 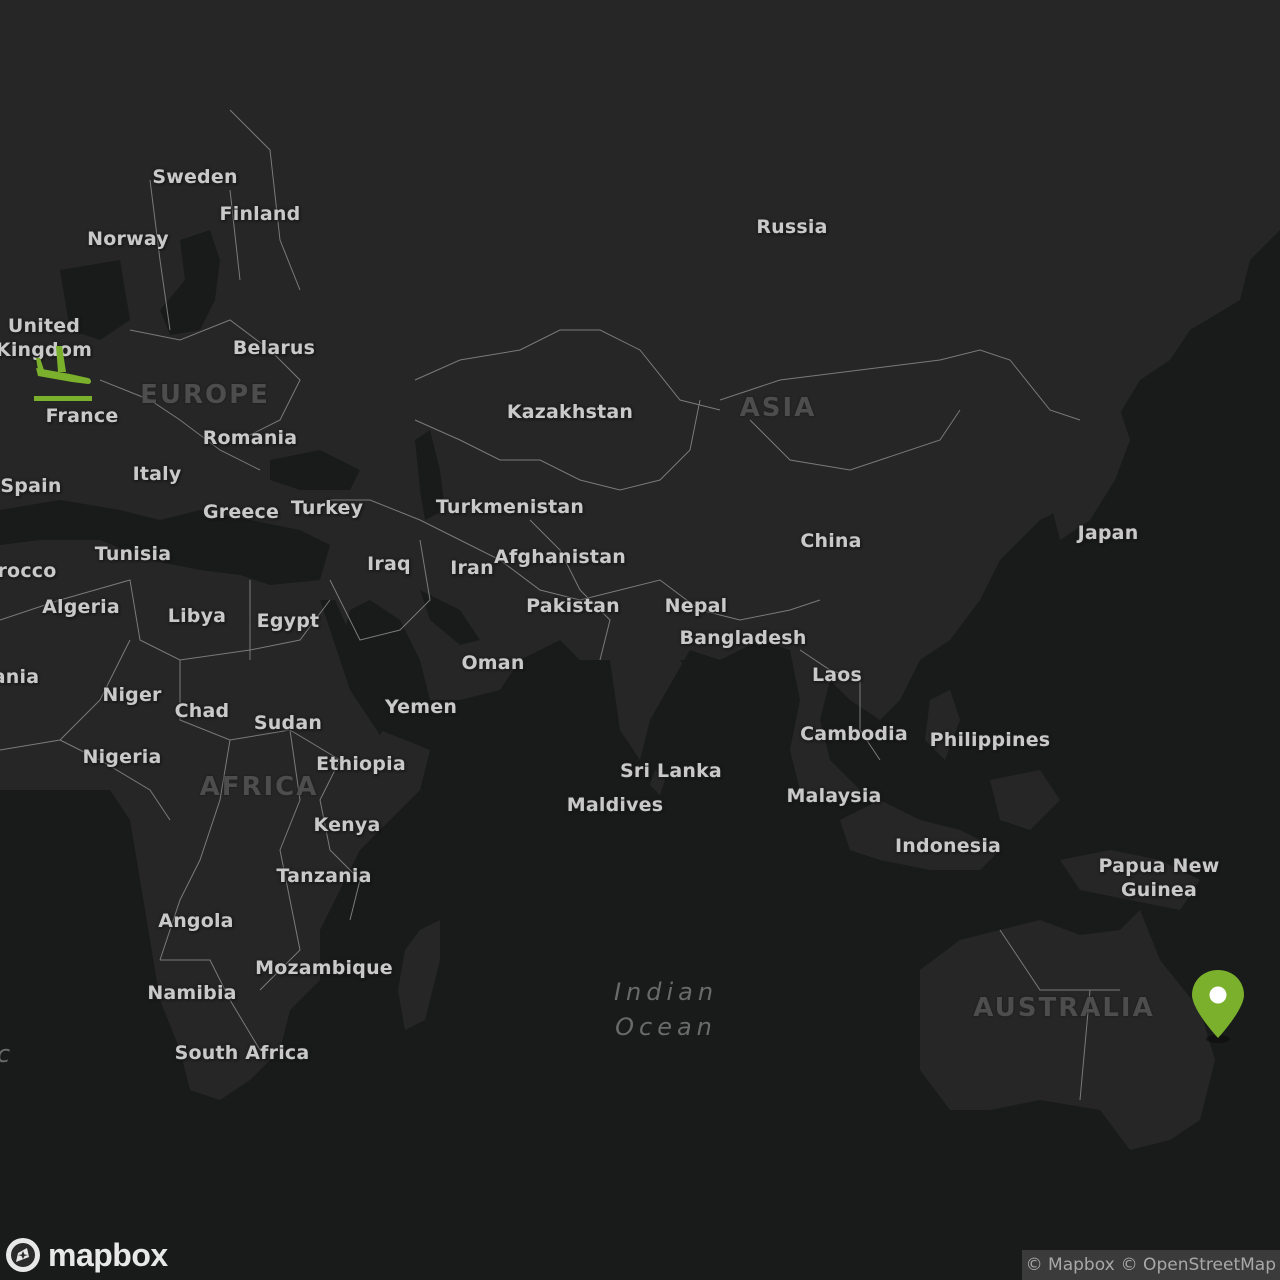 I want to click on label-sudan: Sudan, so click(x=288, y=723).